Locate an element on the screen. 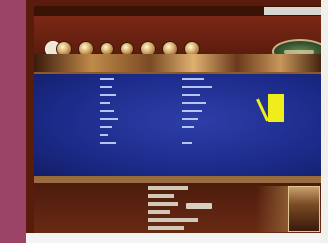  left-sidebar is located at coordinates (13, 121).